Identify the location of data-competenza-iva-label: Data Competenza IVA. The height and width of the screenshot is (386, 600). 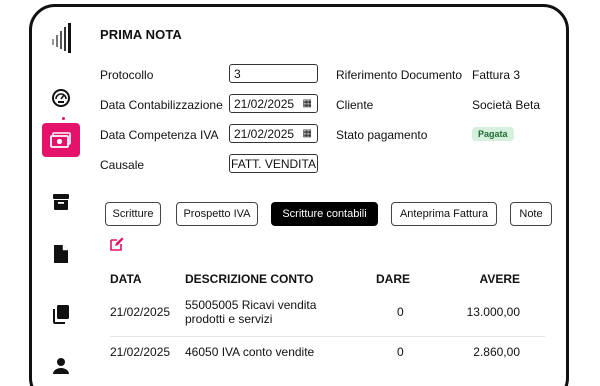
(159, 135).